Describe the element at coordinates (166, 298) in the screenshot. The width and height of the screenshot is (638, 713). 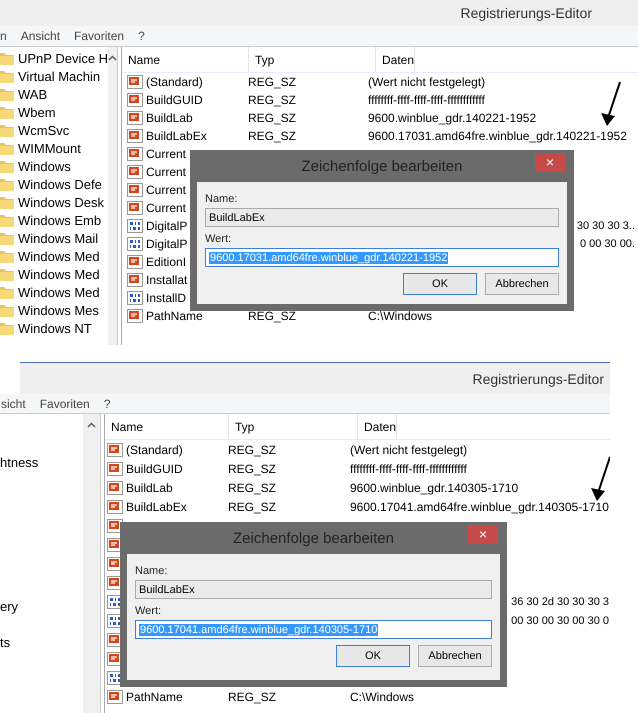
I see `value-name: InstallD` at that location.